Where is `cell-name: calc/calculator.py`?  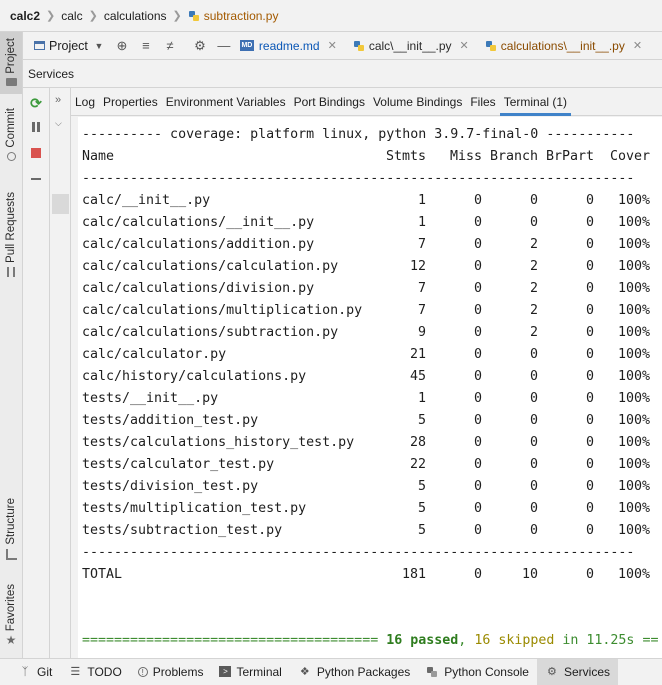 cell-name: calc/calculator.py is located at coordinates (154, 354).